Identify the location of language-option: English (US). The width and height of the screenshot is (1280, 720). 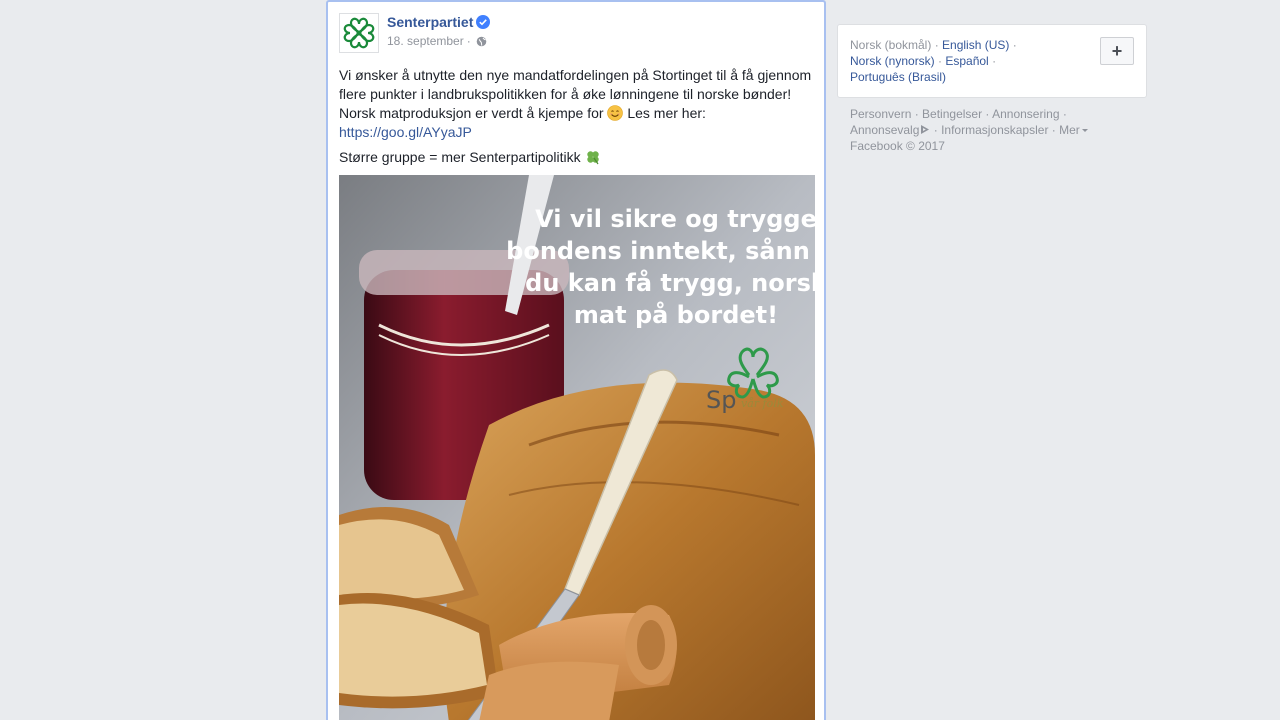
(975, 45).